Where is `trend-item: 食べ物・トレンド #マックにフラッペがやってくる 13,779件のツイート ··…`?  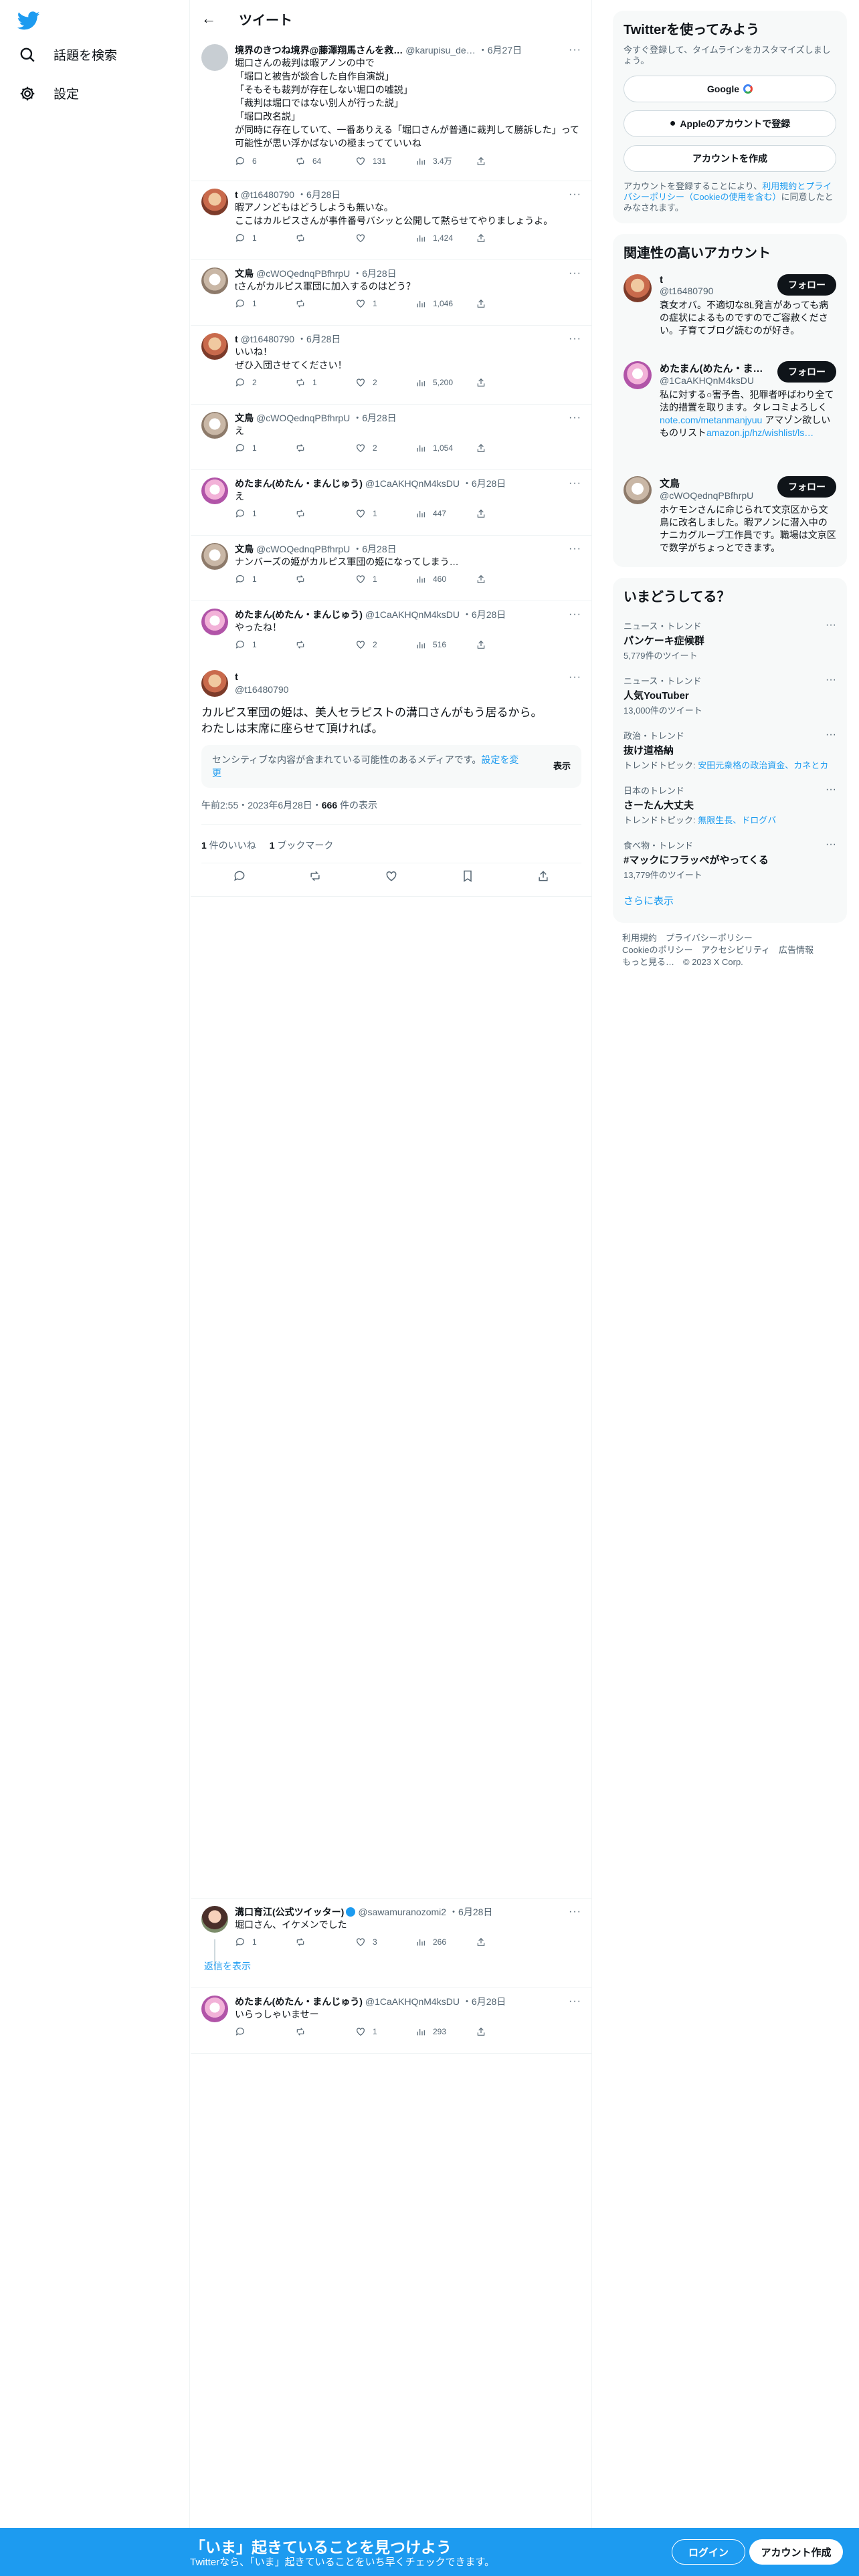
trend-item: 食べ物・トレンド #マックにフラッペがやってくる 13,779件のツイート ··… is located at coordinates (730, 860).